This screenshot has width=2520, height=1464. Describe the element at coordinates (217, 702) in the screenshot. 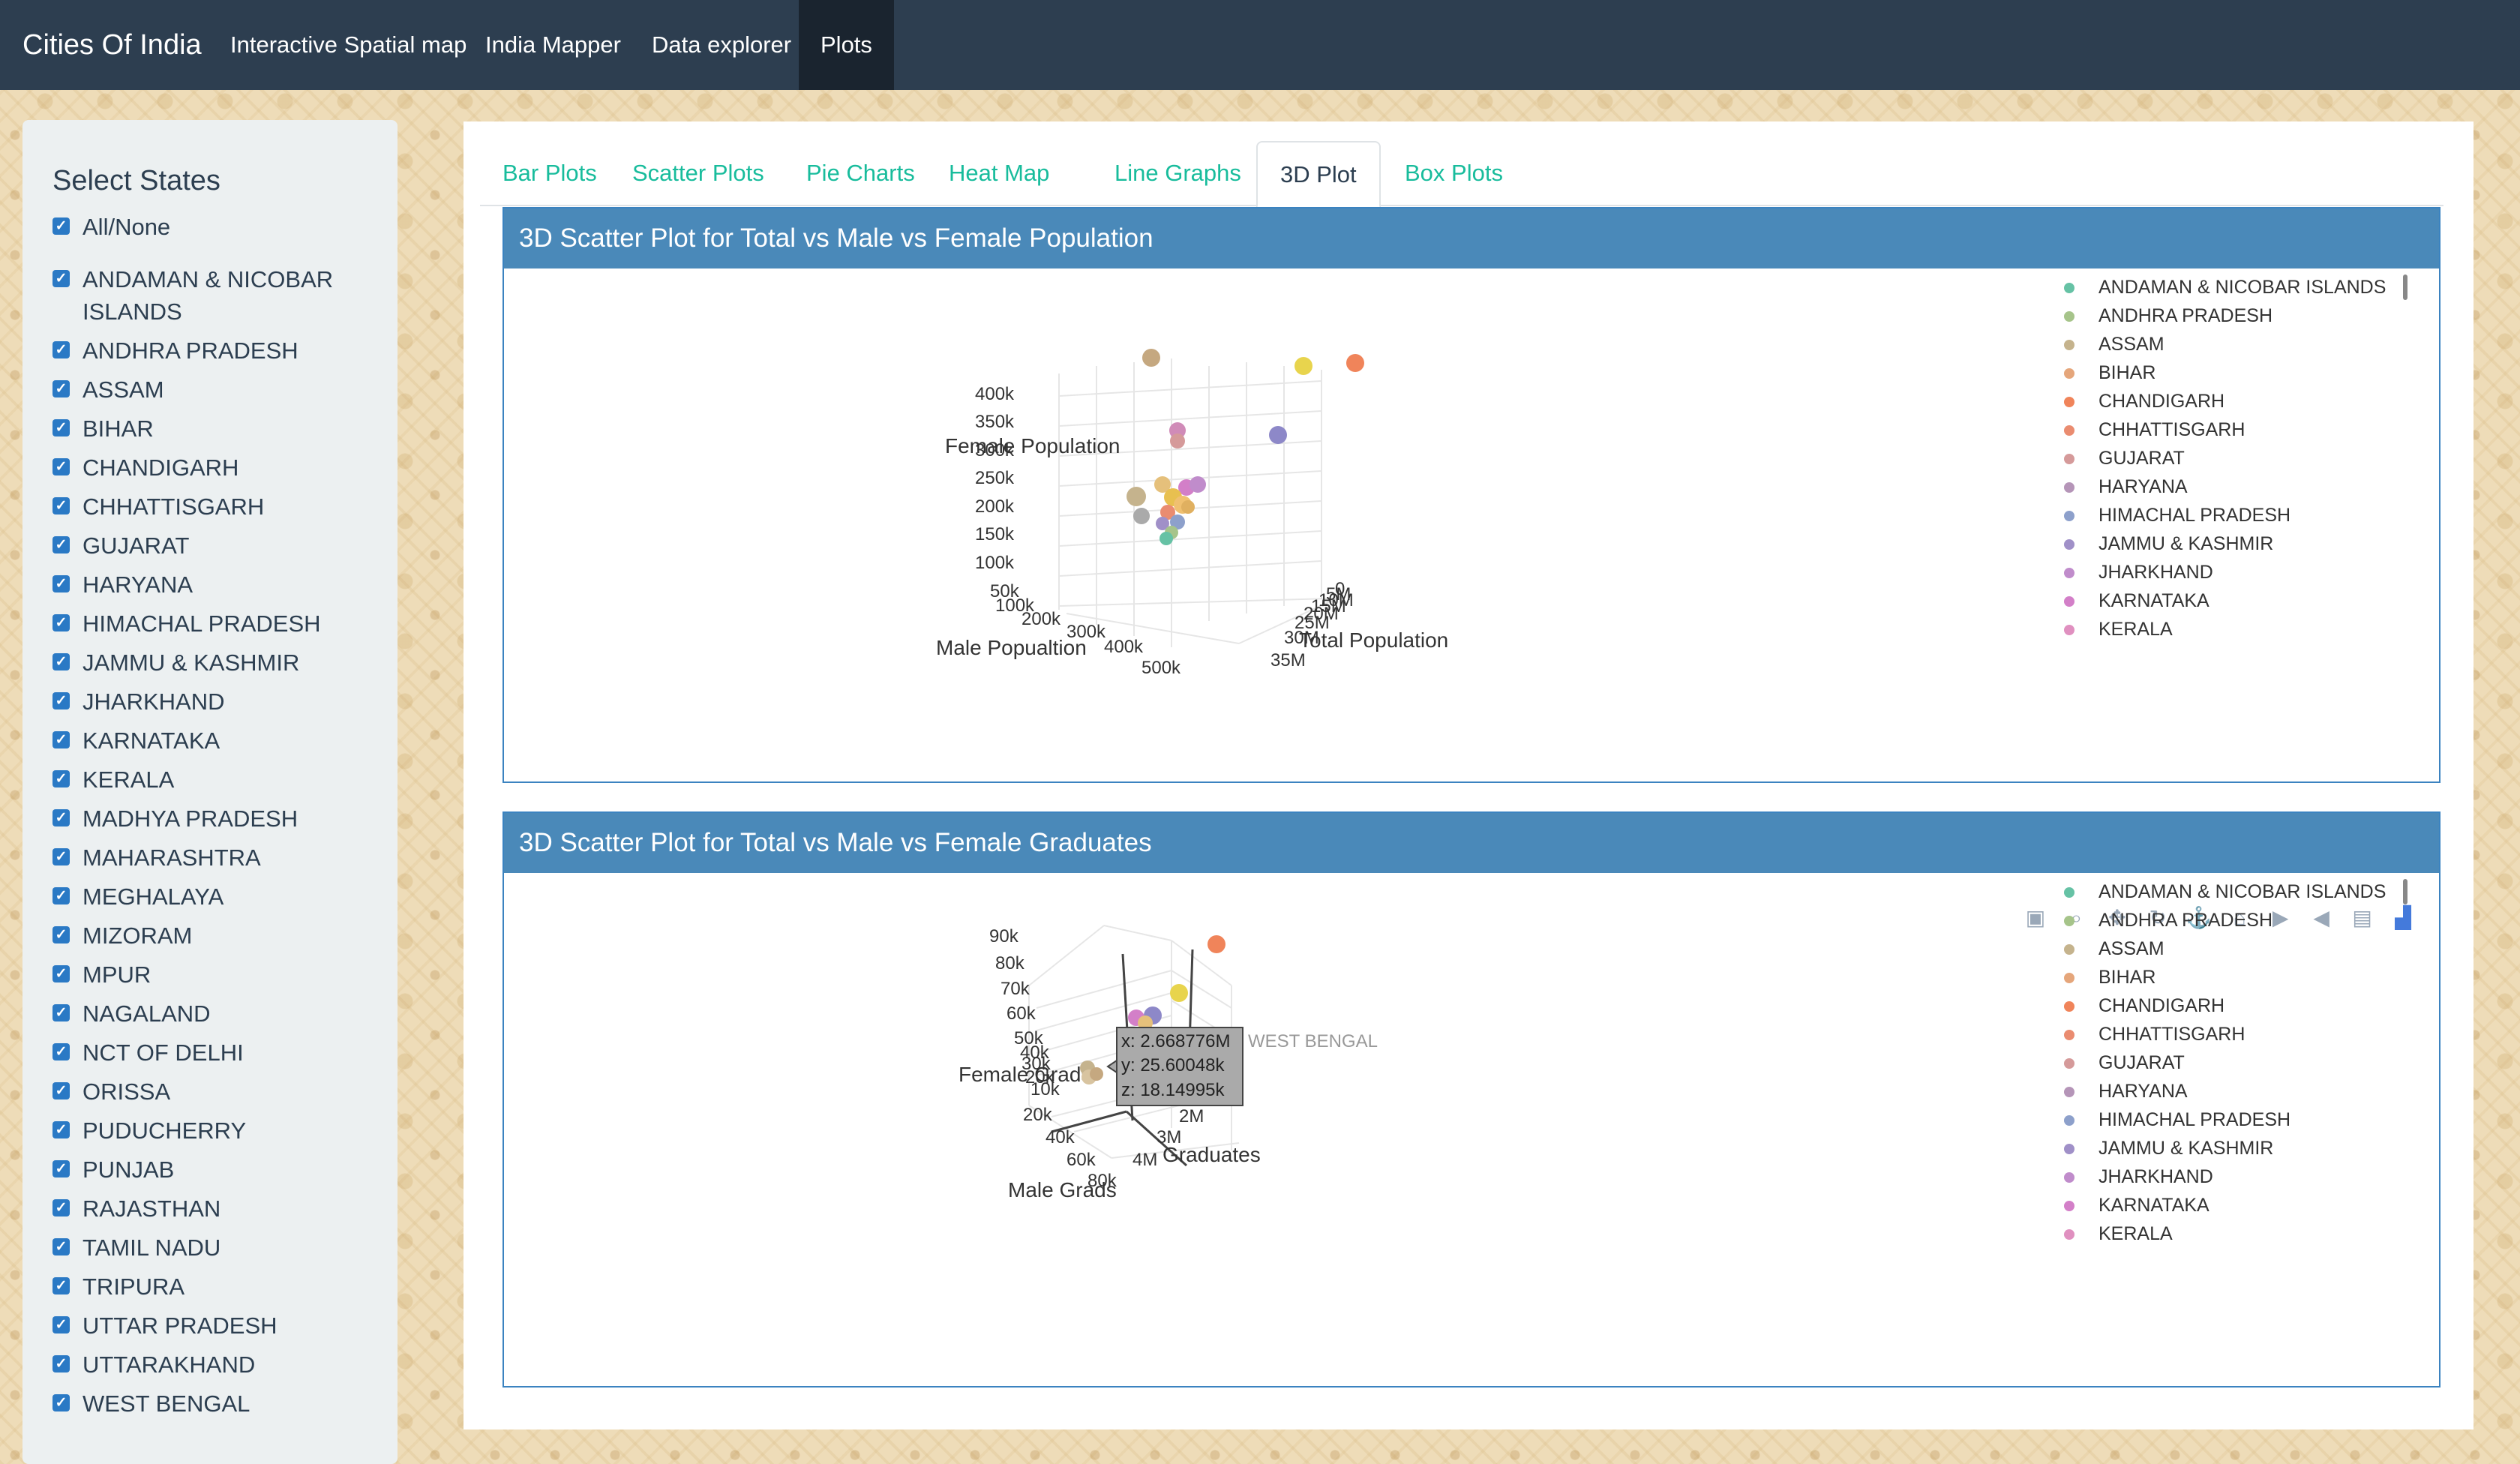

I see `checkbox-state: ✓ JHARKHAND` at that location.